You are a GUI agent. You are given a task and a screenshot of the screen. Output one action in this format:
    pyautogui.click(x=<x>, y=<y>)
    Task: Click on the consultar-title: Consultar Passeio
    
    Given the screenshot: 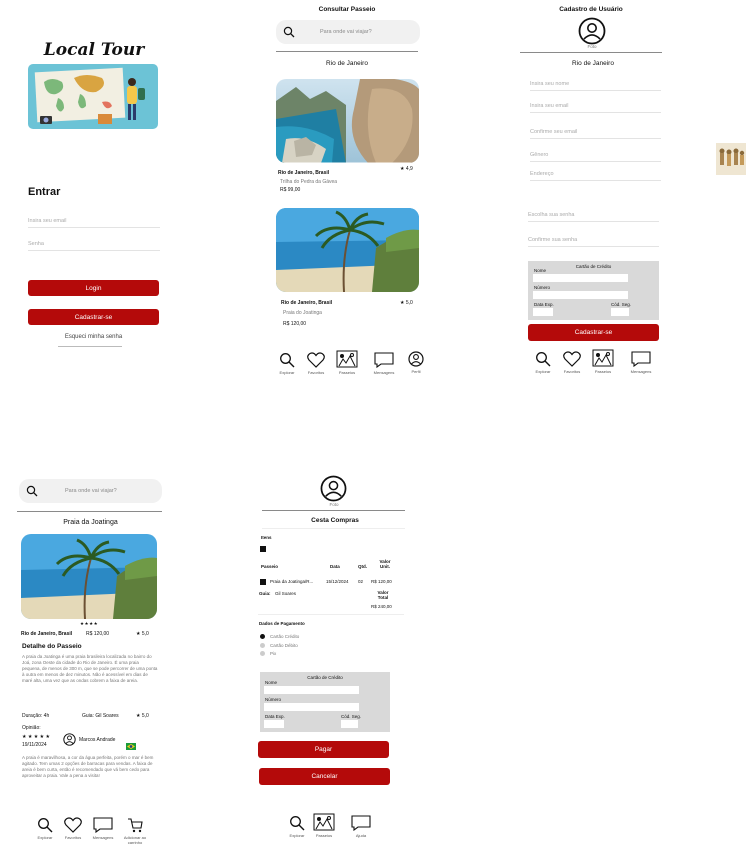 What is the action you would take?
    pyautogui.click(x=347, y=9)
    